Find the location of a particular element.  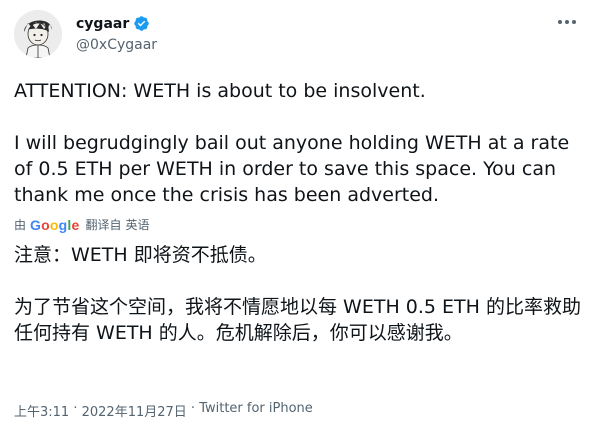

avatar is located at coordinates (38, 34).